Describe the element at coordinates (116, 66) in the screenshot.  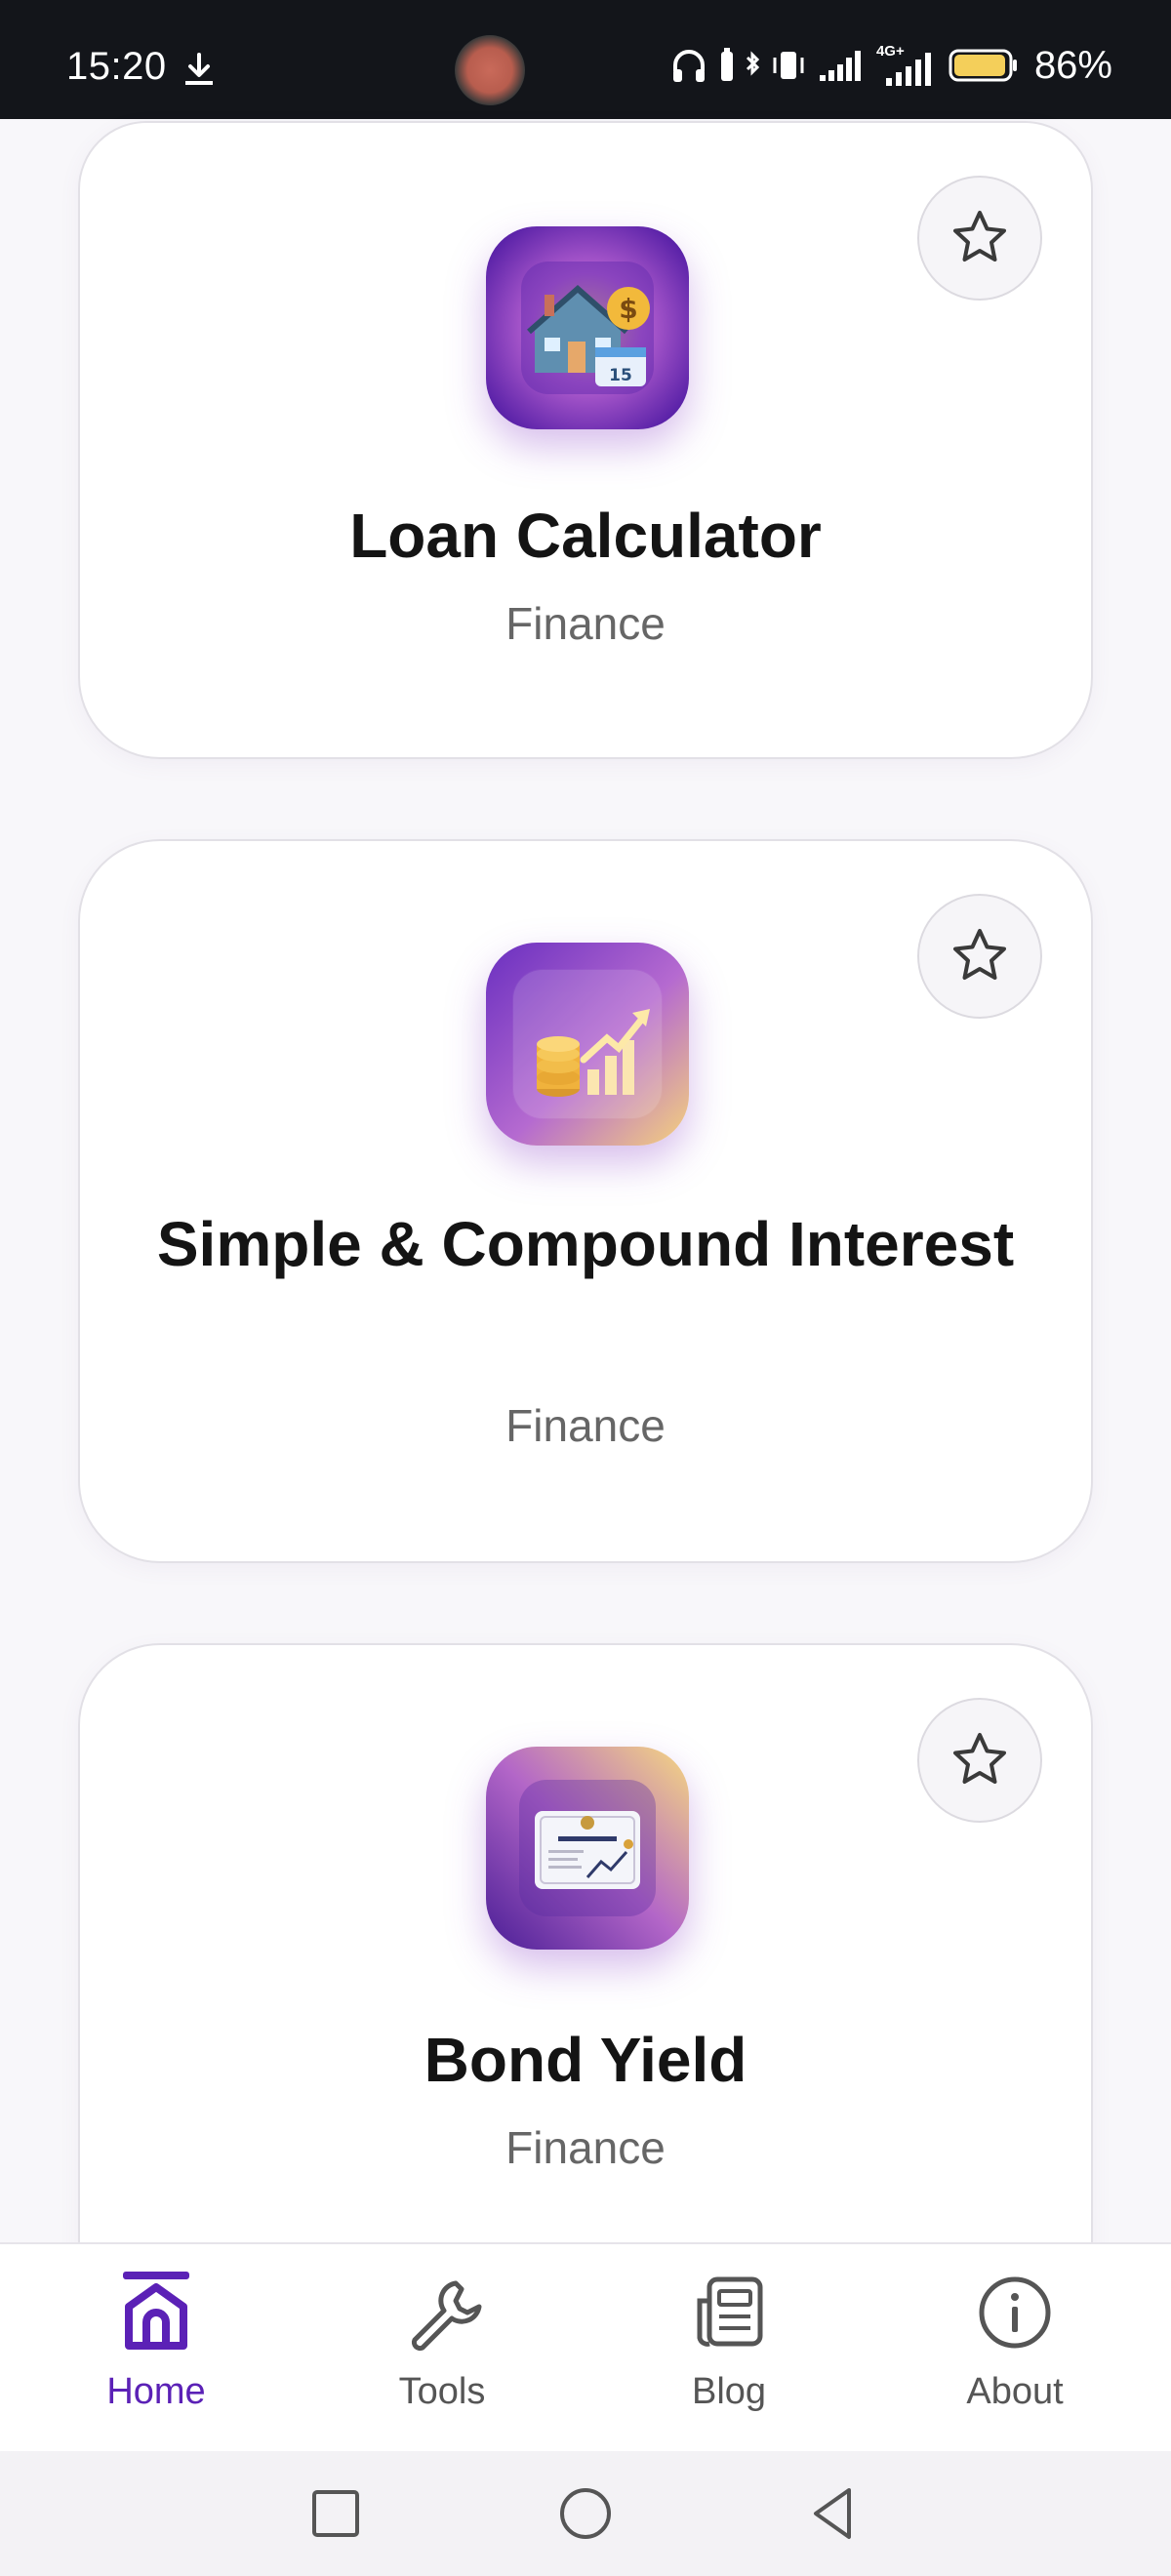
I see `status-time: 15:20` at that location.